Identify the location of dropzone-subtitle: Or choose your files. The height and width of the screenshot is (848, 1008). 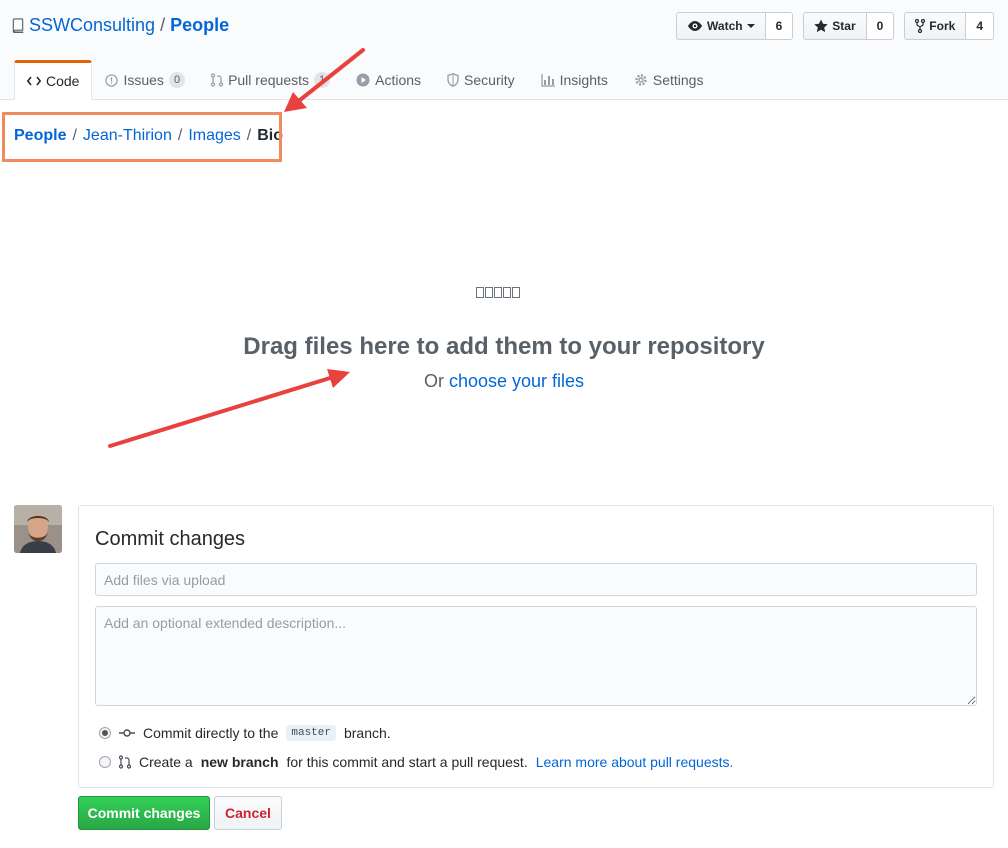
(504, 381).